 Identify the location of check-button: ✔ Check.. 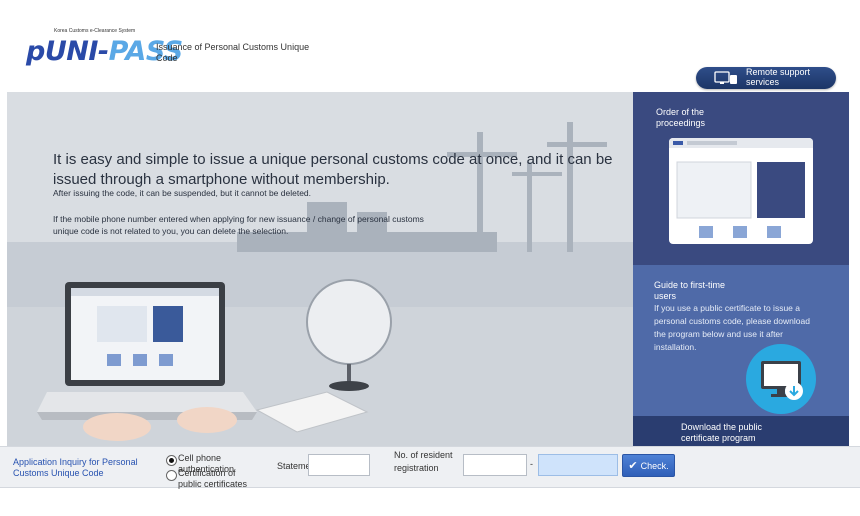
(648, 465).